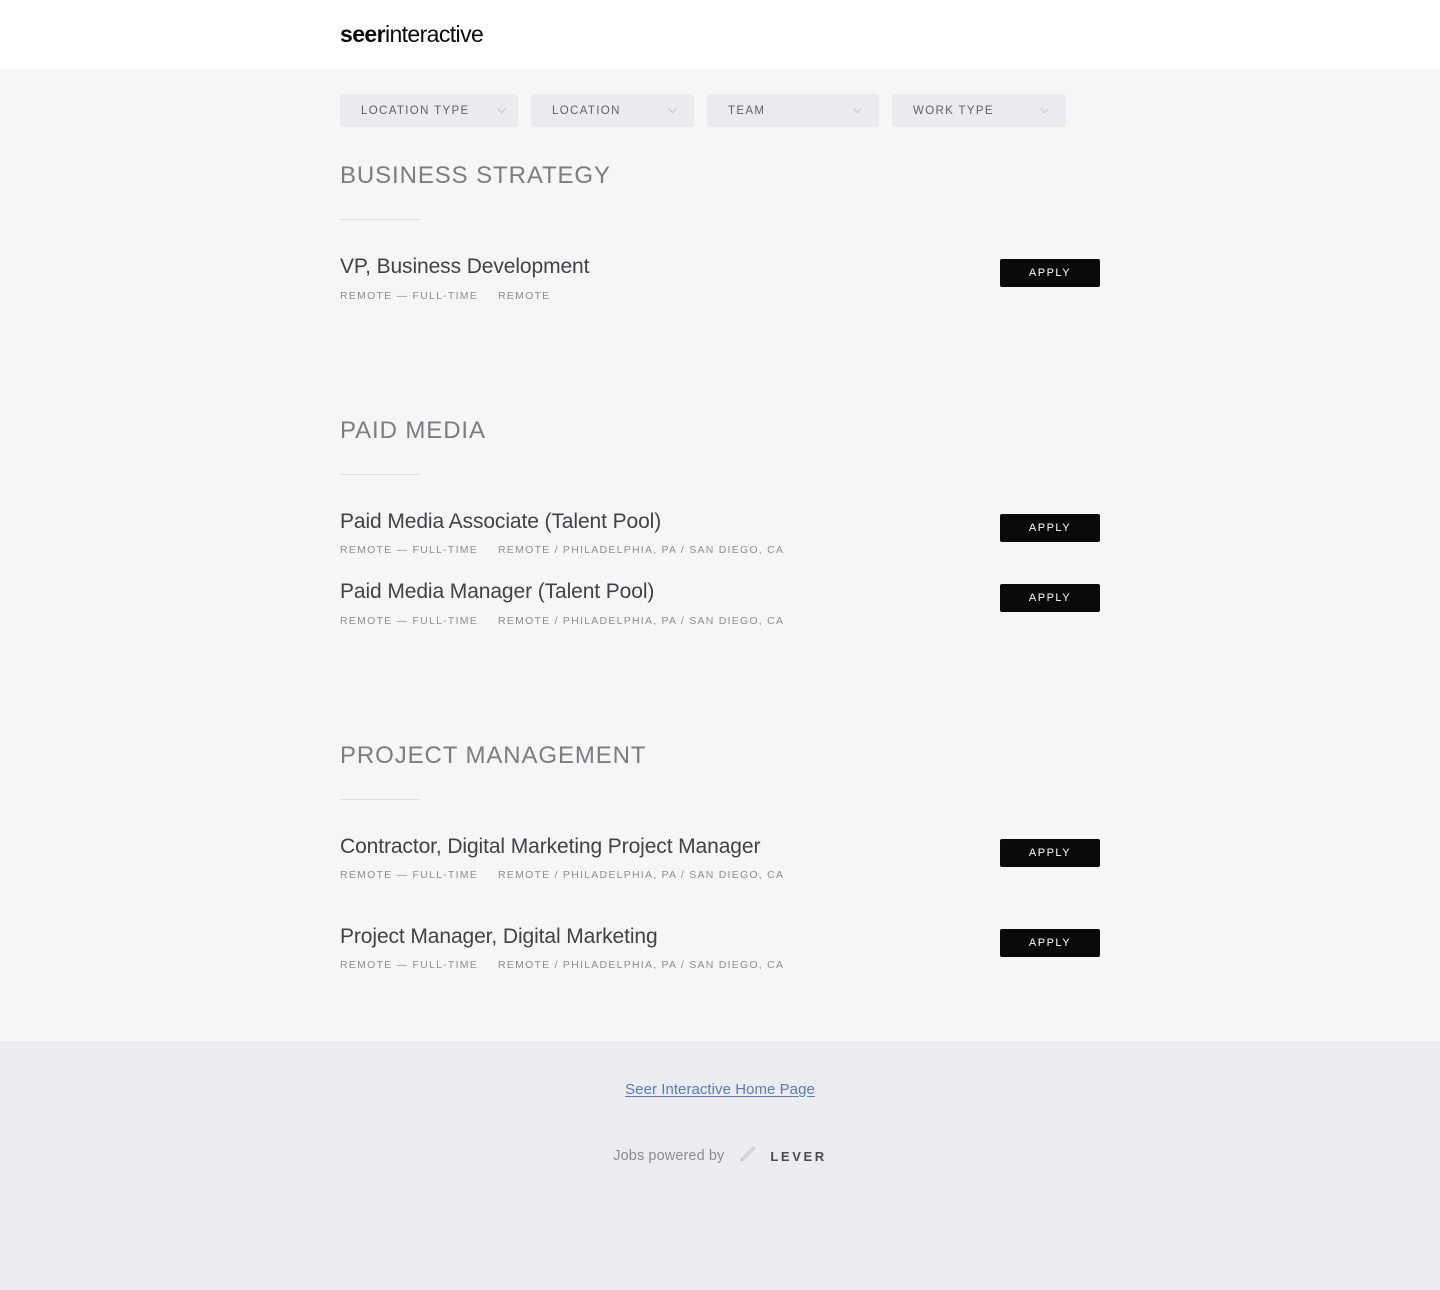 This screenshot has height=1290, width=1440. I want to click on filter-team-label: Team, so click(747, 110).